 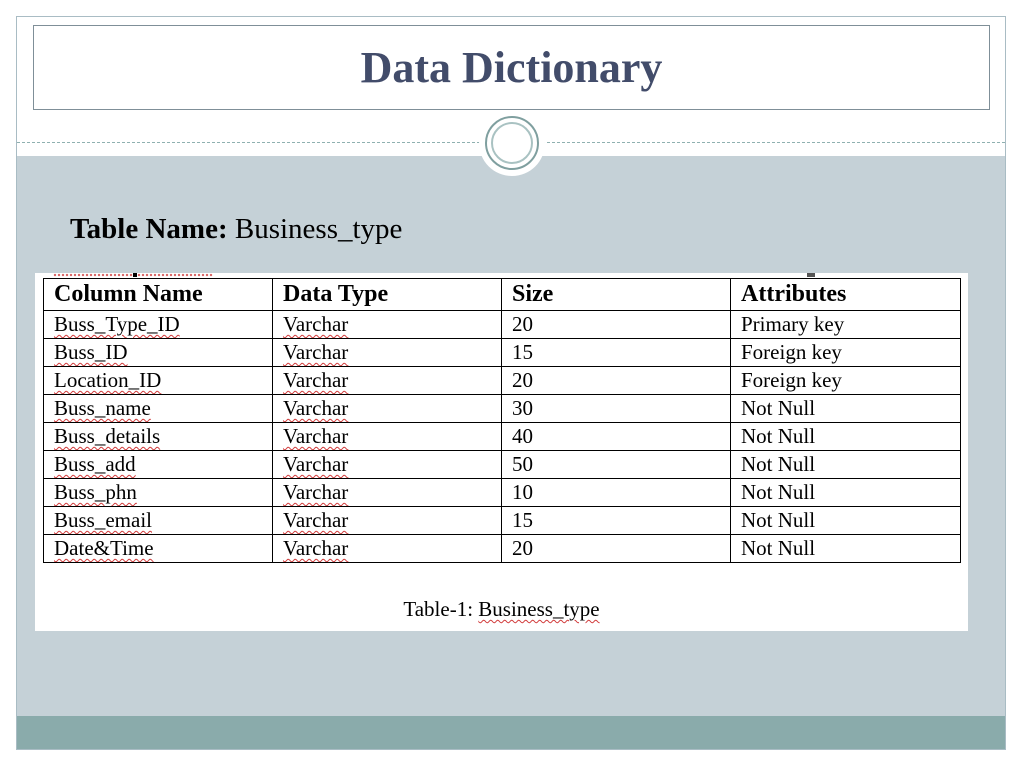 I want to click on footer-bar, so click(x=511, y=732).